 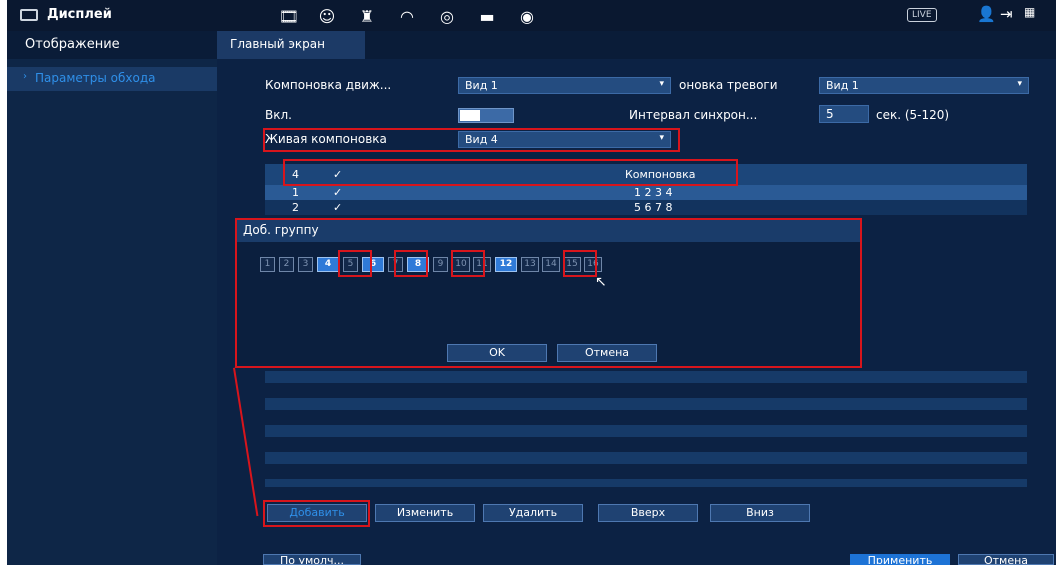 I want to click on move-up-button: Вверх, so click(x=648, y=513).